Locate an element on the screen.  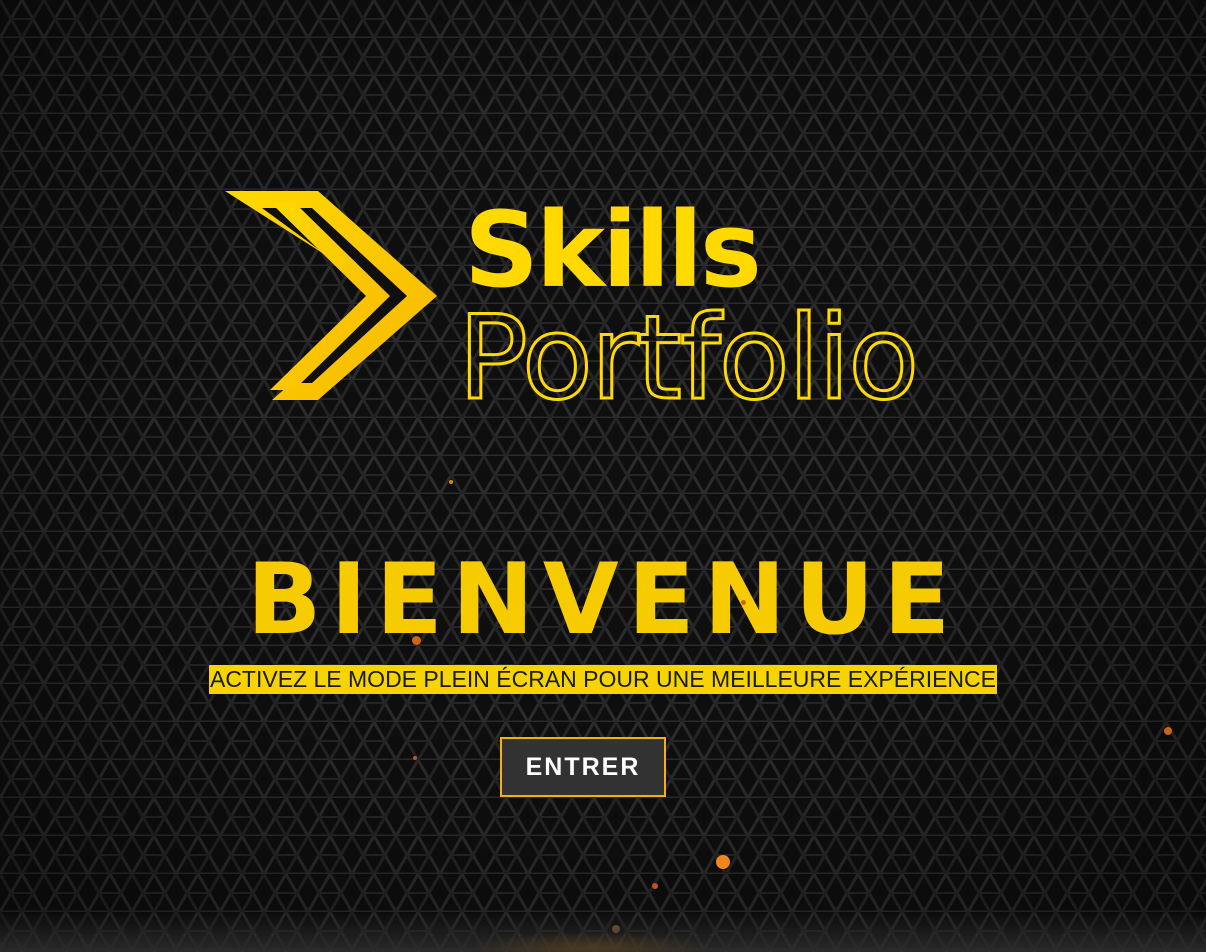
skills-portfolio-logo: Skills Portfolio is located at coordinates (582, 296).